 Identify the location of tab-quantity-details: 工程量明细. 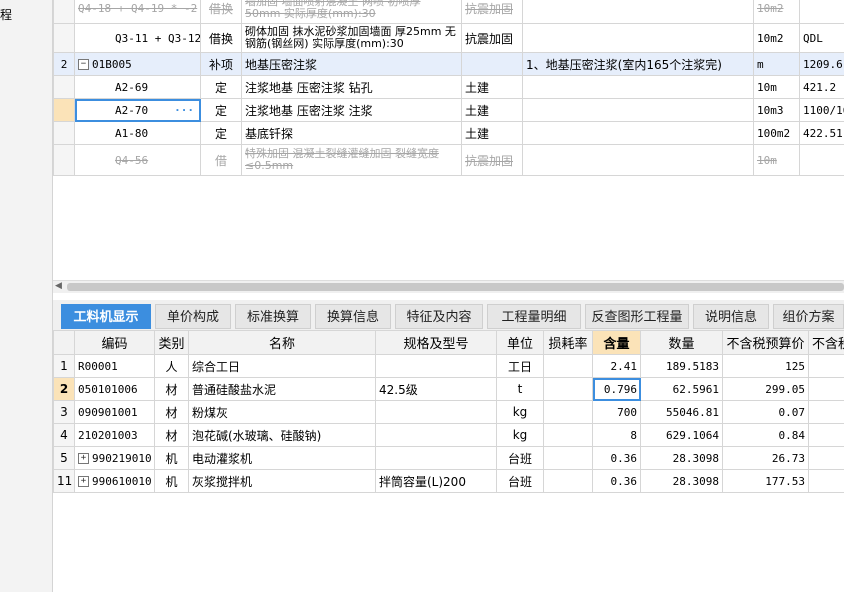
(534, 316).